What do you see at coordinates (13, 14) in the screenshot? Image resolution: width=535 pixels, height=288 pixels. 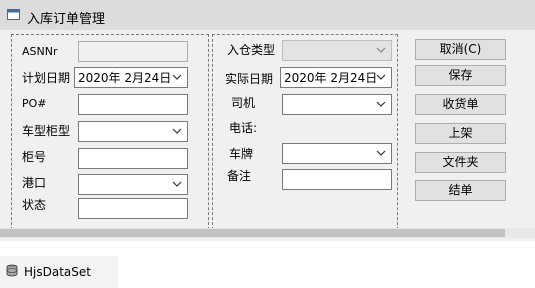 I see `form-icon` at bounding box center [13, 14].